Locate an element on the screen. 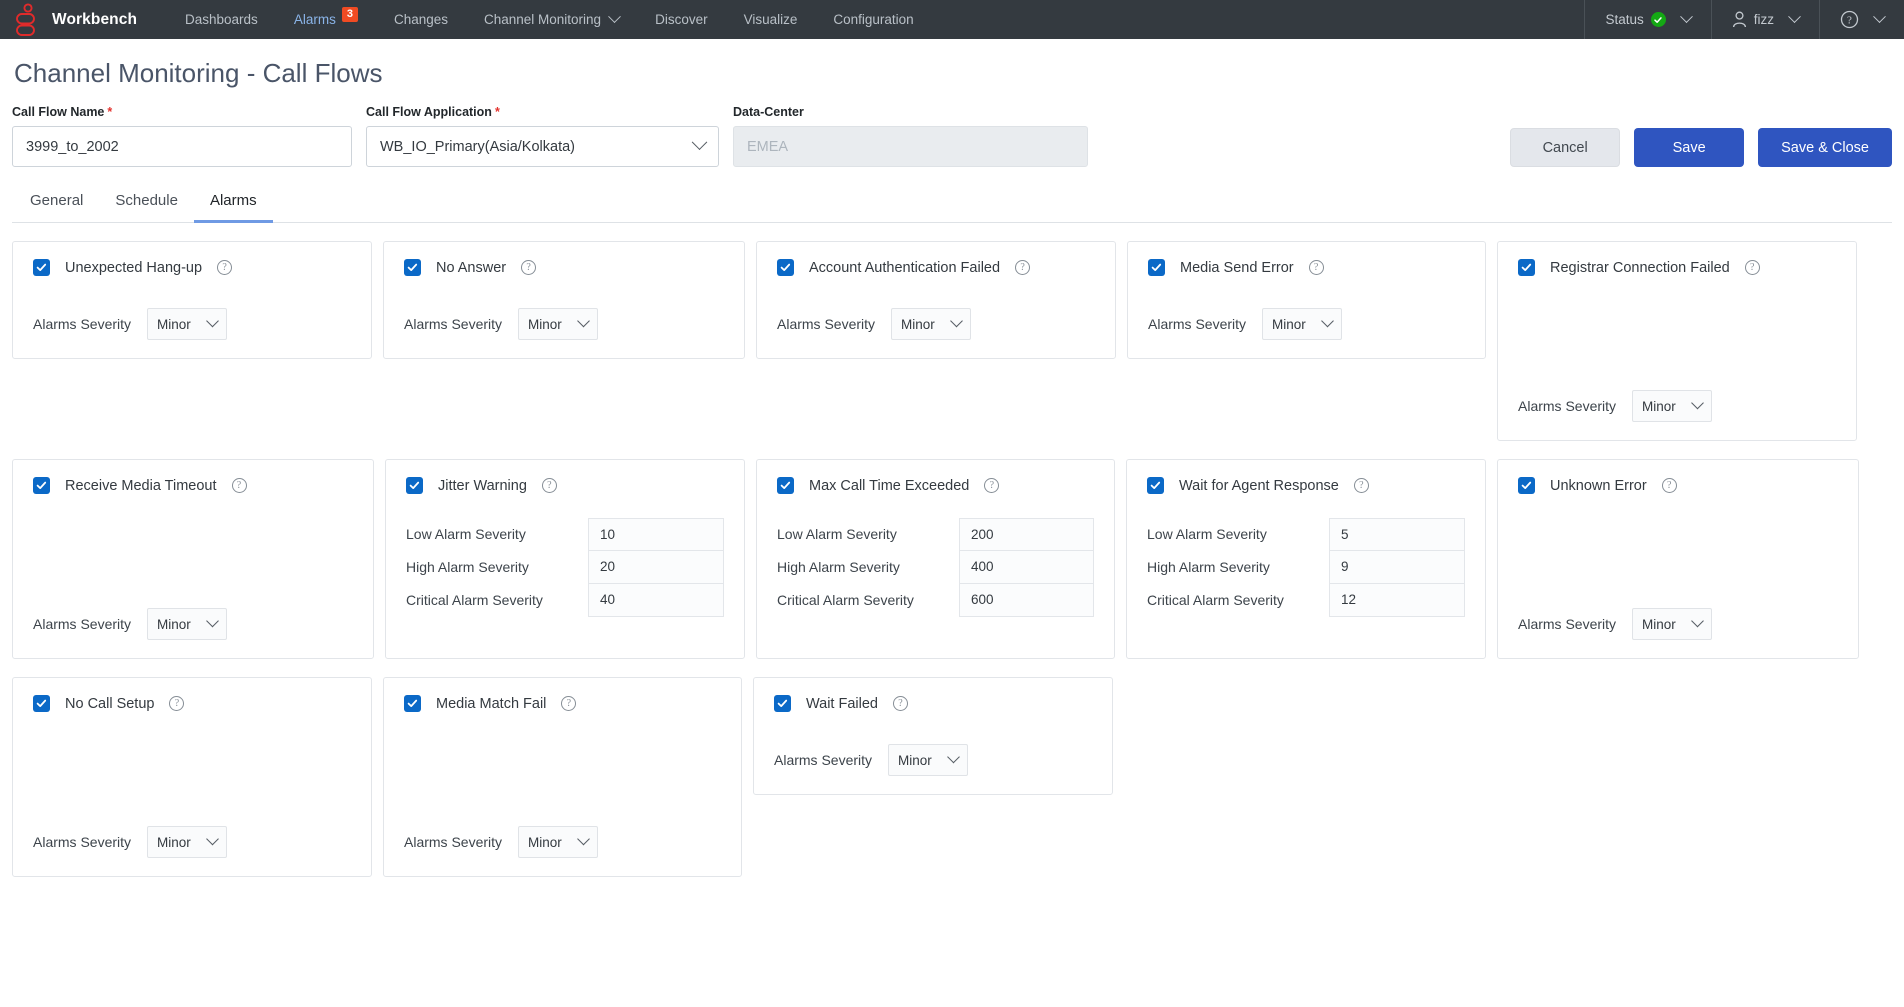 This screenshot has height=1007, width=1904. threshold-row: Critical Alarm Severity 40 is located at coordinates (565, 600).